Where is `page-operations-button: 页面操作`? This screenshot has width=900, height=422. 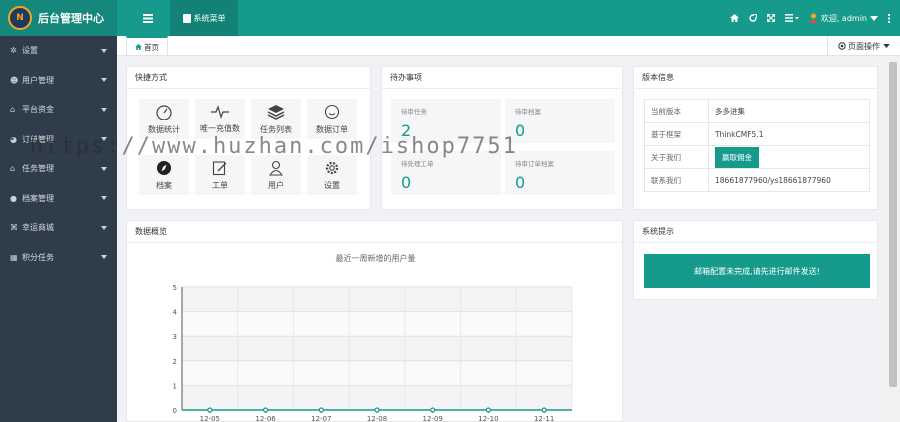
page-operations-button: 页面操作 is located at coordinates (863, 46).